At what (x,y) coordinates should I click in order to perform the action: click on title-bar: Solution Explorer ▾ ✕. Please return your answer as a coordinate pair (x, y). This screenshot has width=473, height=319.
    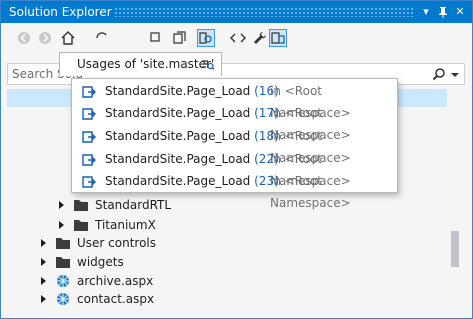
    Looking at the image, I should click on (236, 12).